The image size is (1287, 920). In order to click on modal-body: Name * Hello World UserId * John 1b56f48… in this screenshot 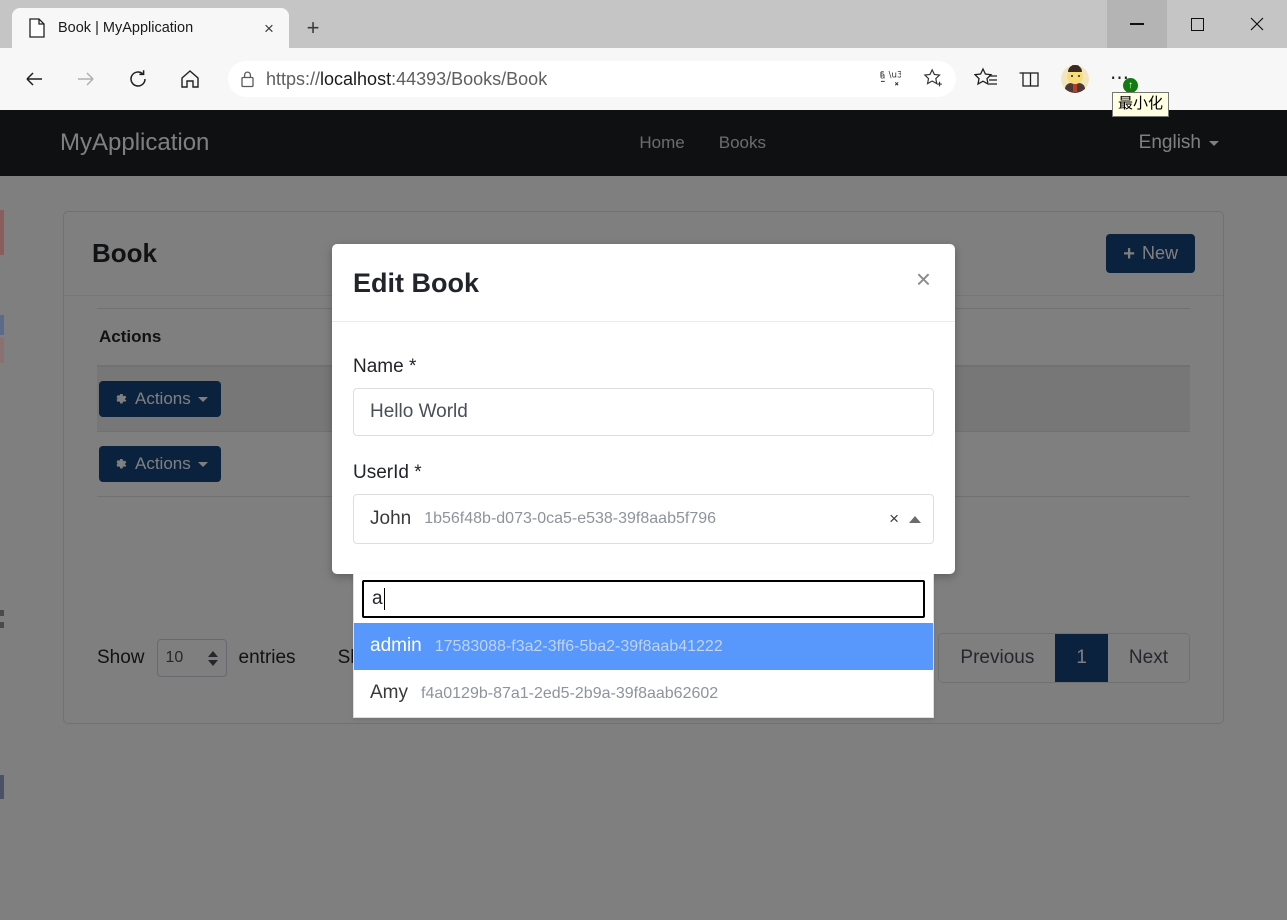, I will do `click(643, 448)`.